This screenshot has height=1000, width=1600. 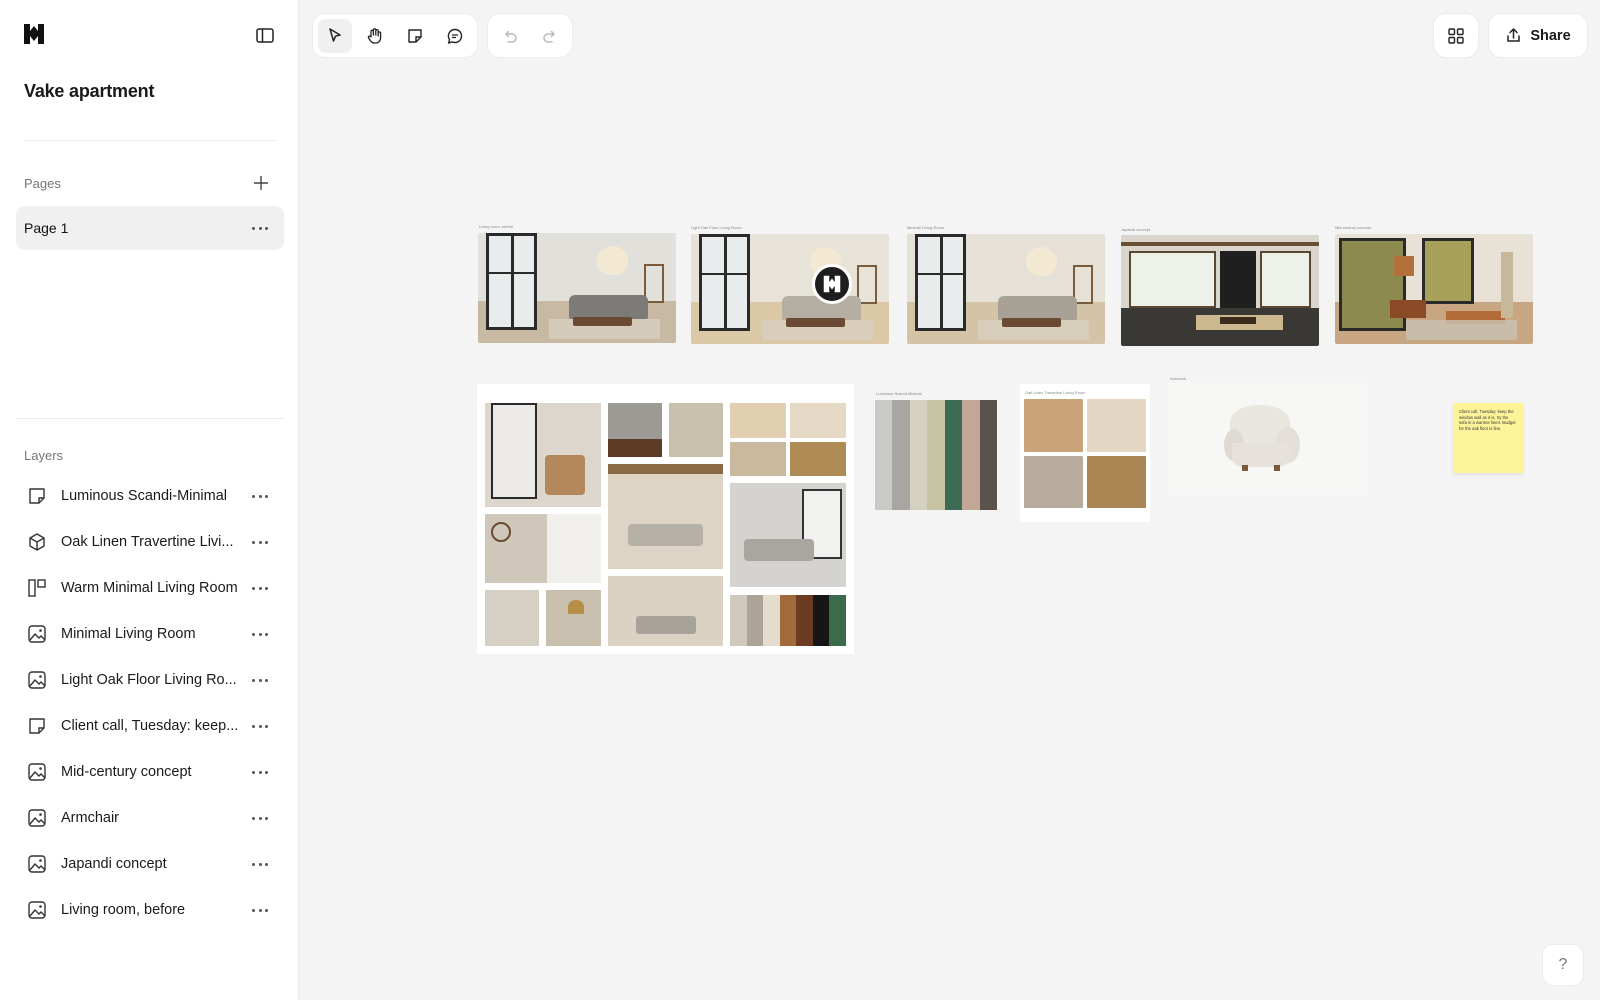 I want to click on minimal-living-room-image, so click(x=1006, y=289).